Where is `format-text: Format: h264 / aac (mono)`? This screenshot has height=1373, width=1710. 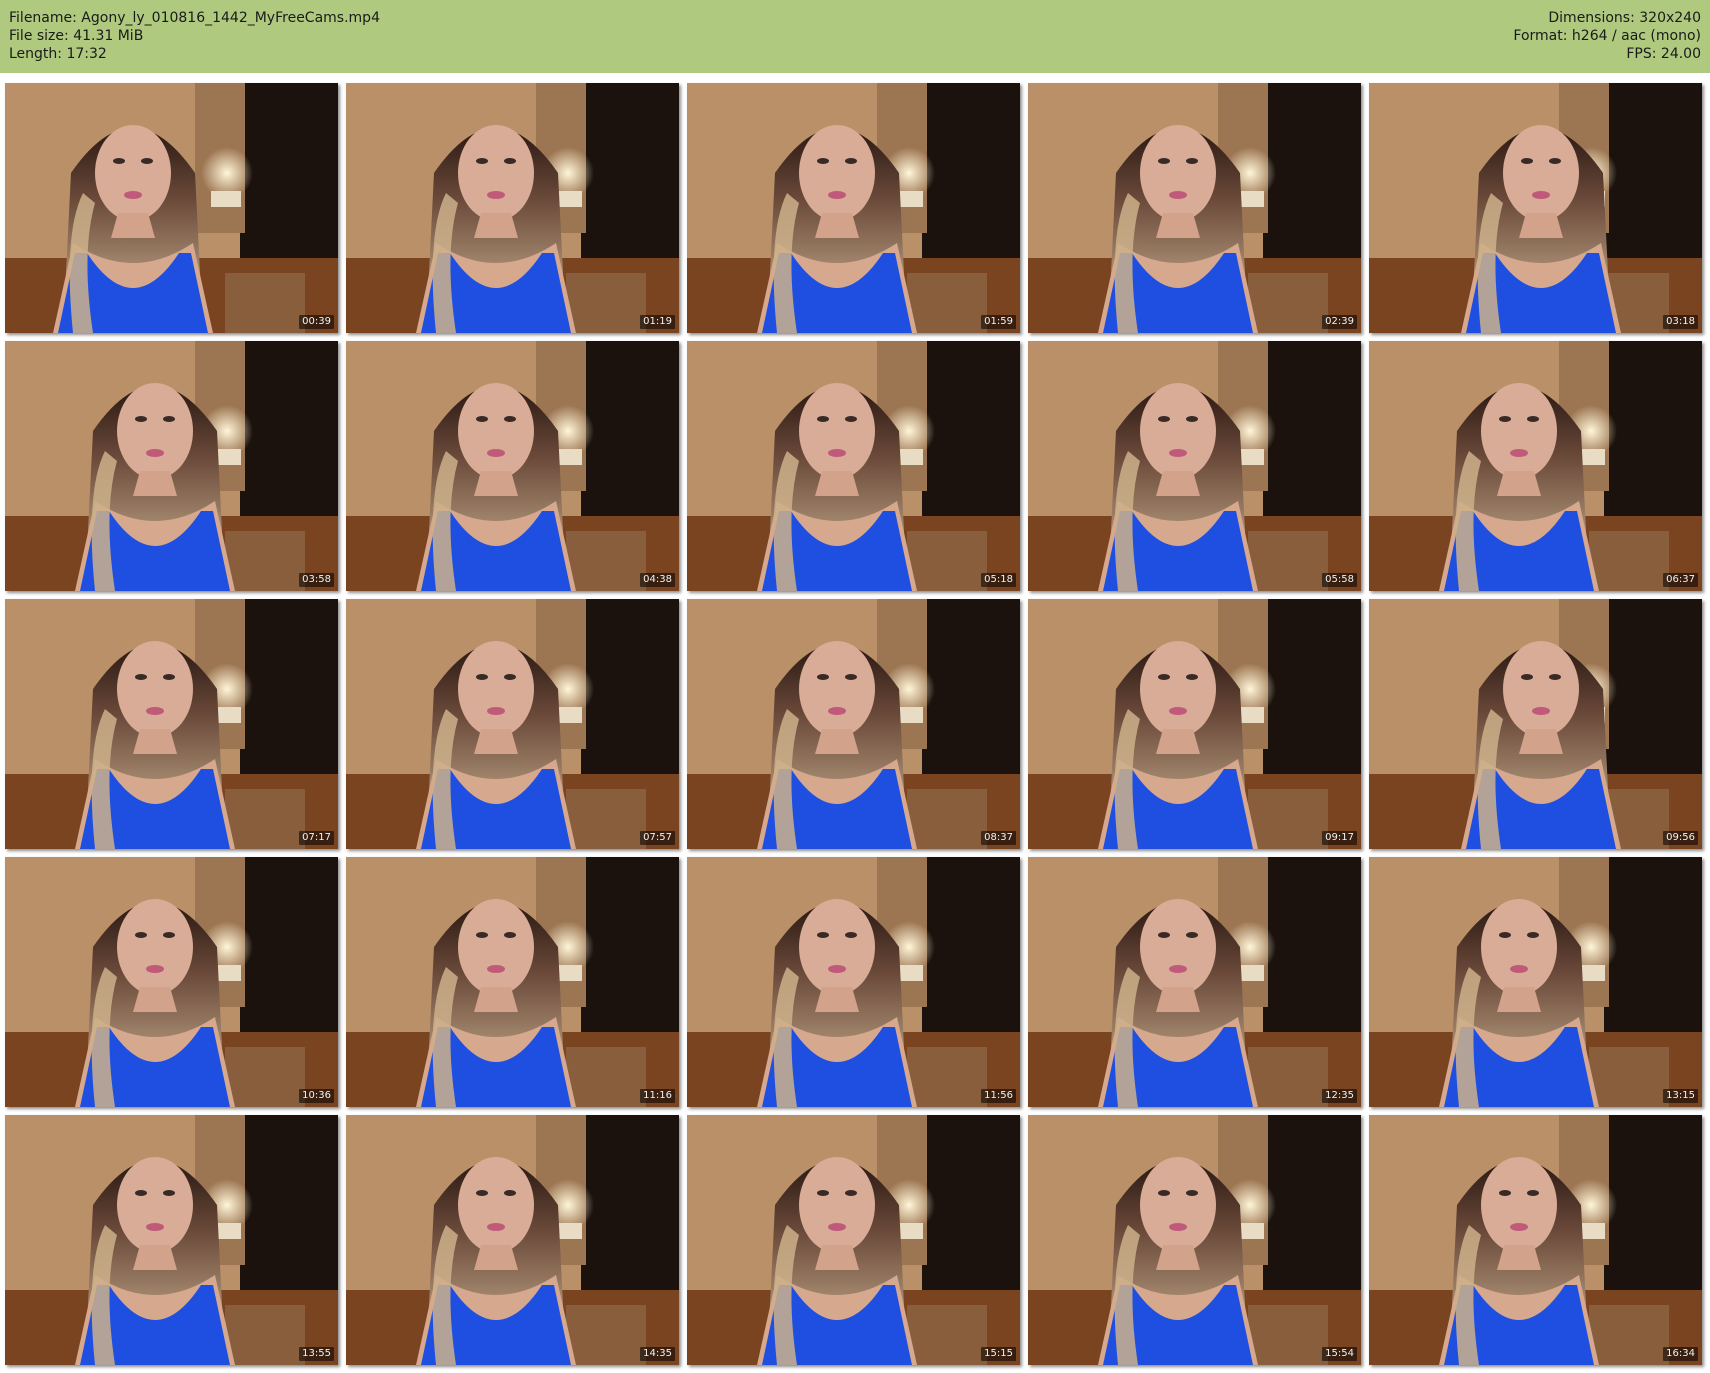
format-text: Format: h264 / aac (mono) is located at coordinates (1607, 36).